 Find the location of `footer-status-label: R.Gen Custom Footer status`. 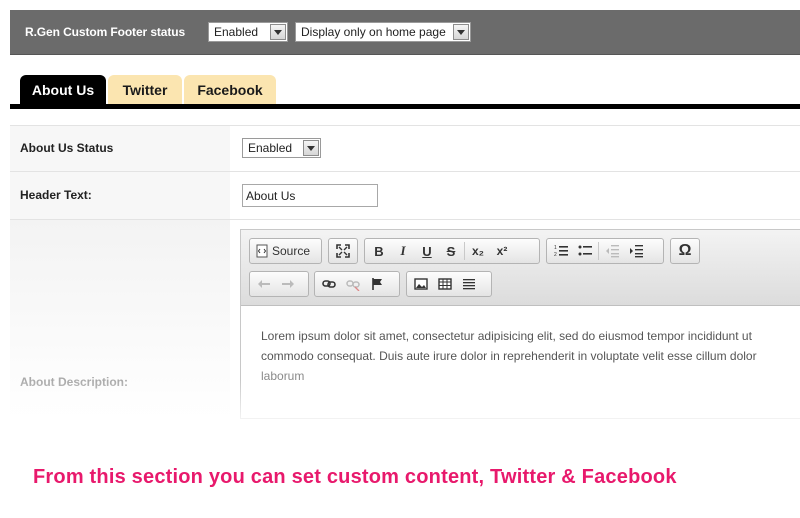

footer-status-label: R.Gen Custom Footer status is located at coordinates (105, 32).